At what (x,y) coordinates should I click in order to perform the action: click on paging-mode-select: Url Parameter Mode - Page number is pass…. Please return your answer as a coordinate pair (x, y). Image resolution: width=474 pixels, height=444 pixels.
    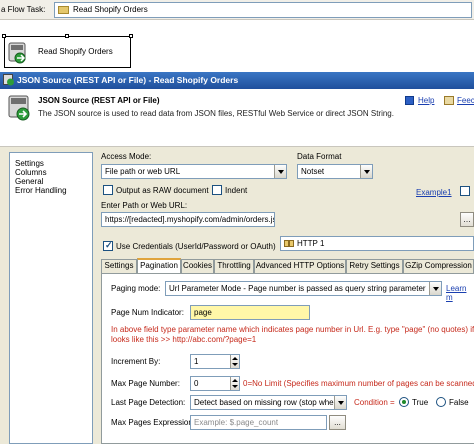
    Looking at the image, I should click on (303, 288).